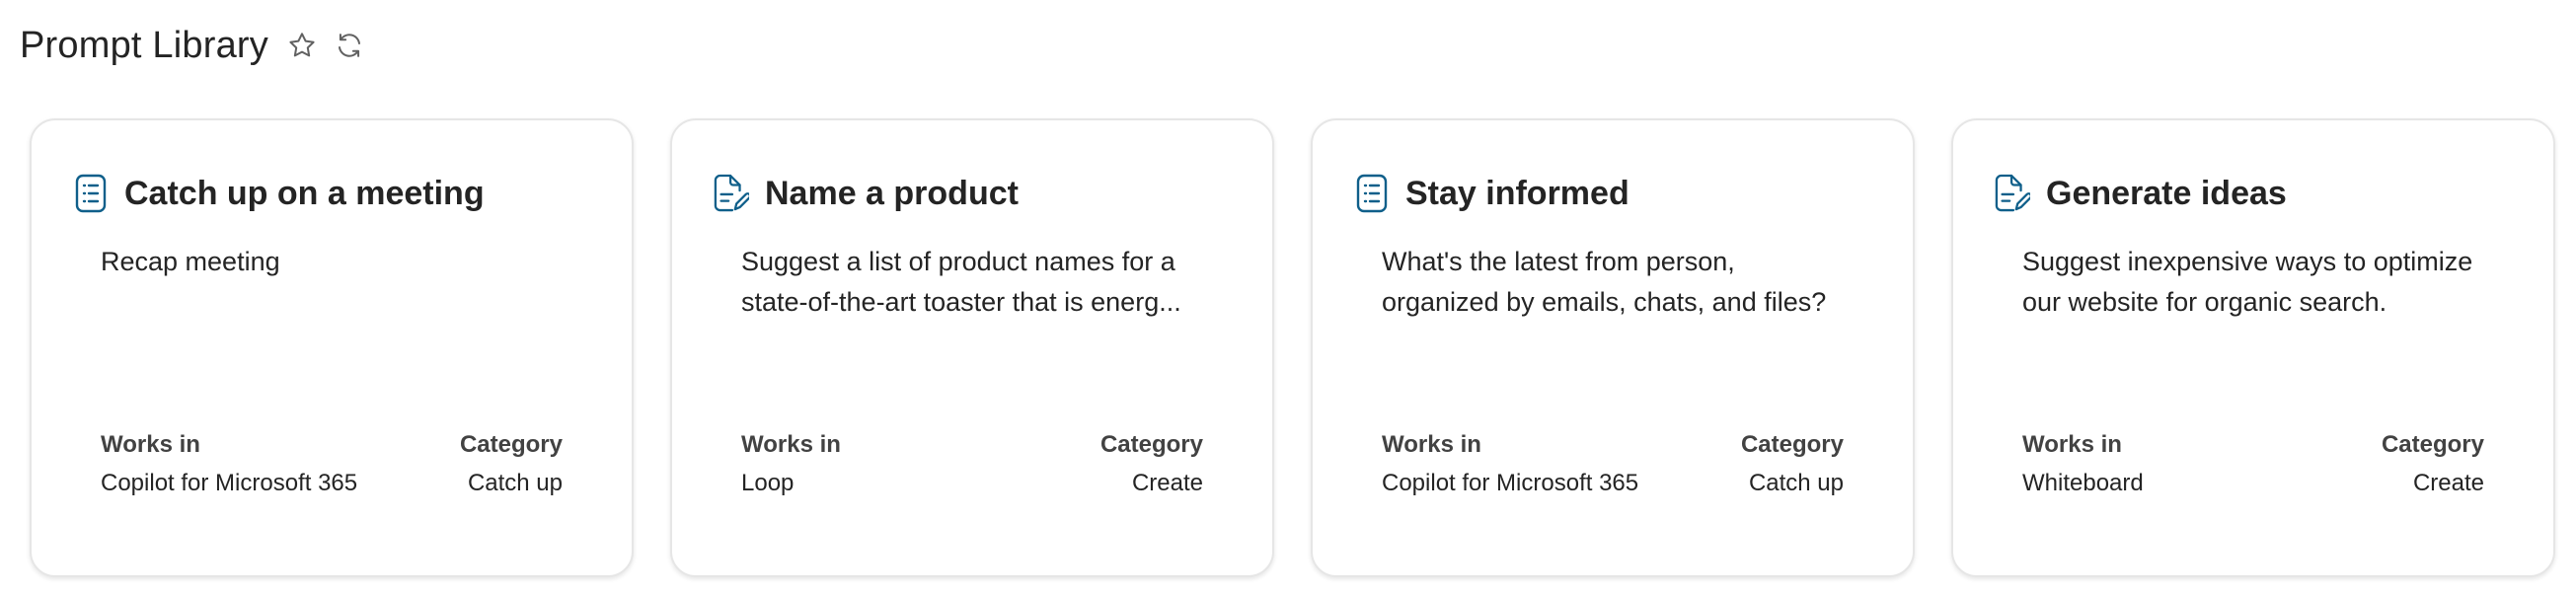  Describe the element at coordinates (892, 193) in the screenshot. I see `card-title: Name a product` at that location.